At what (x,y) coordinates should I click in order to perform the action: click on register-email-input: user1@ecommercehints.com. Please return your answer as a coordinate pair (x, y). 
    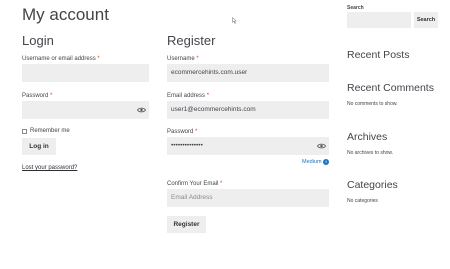
    Looking at the image, I should click on (248, 110).